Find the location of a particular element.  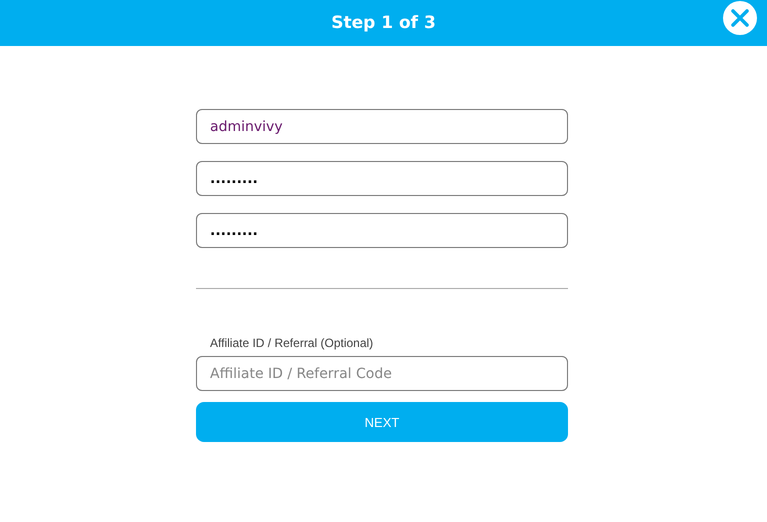

username-field: adminvivy is located at coordinates (382, 126).